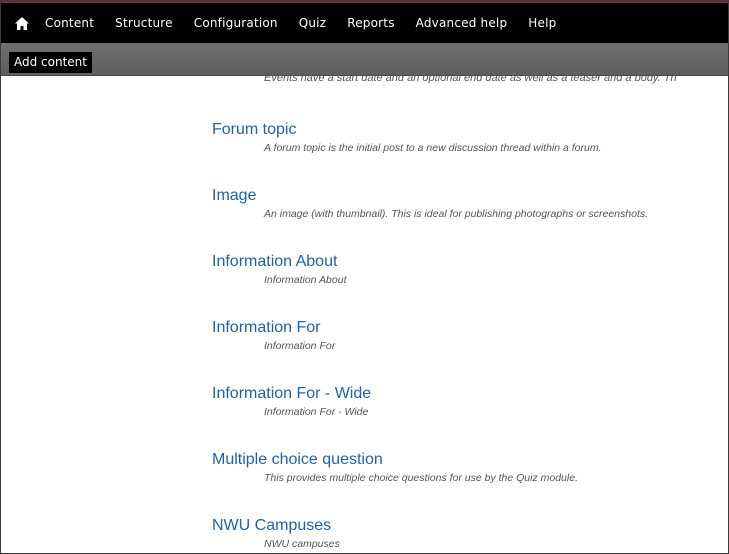  I want to click on menu-content: Content, so click(69, 23).